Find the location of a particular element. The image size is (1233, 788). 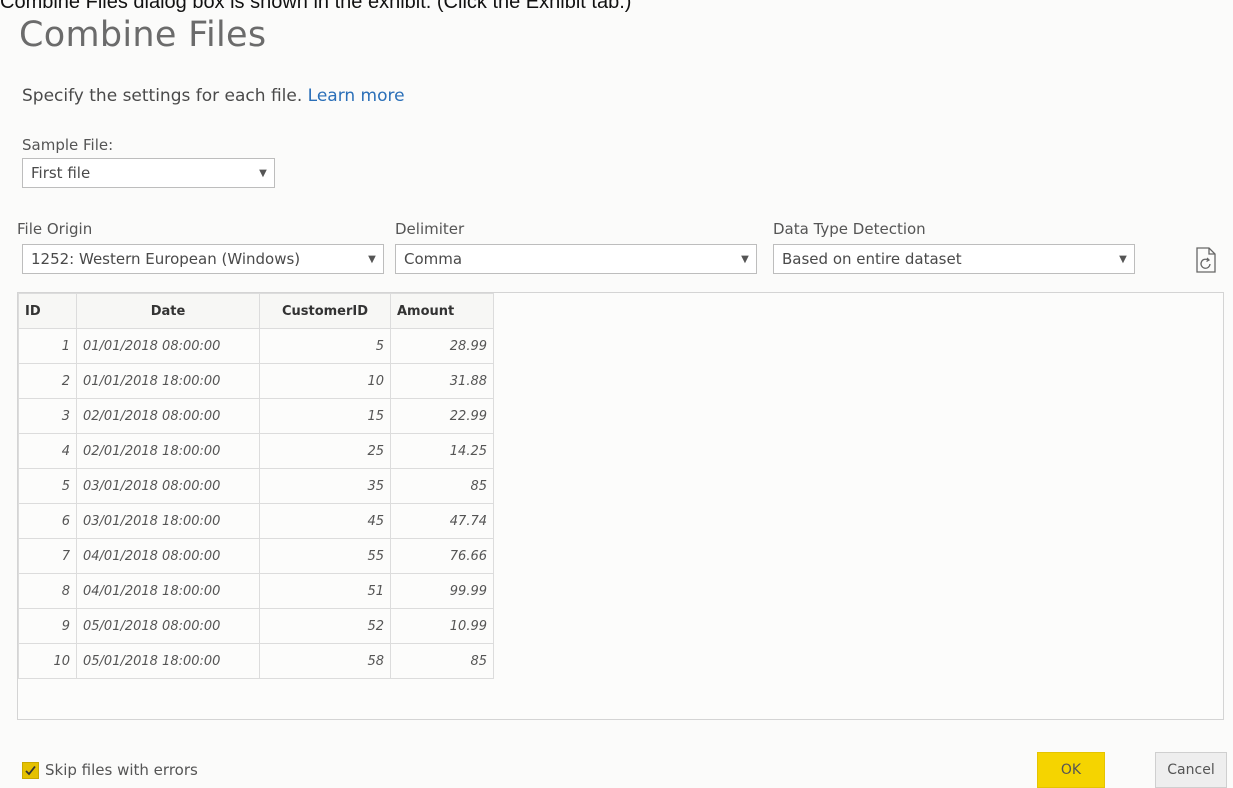

table-row: 8 04/01/2018 18:00:00 51 99.99 is located at coordinates (256, 591).